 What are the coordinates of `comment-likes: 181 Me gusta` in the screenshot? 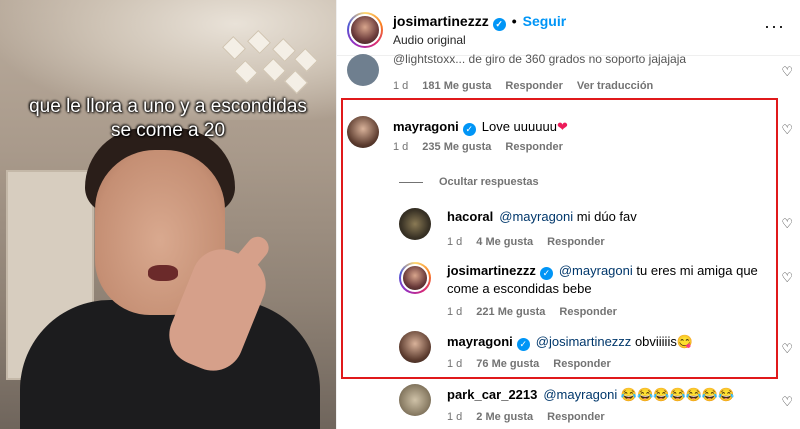 It's located at (456, 86).